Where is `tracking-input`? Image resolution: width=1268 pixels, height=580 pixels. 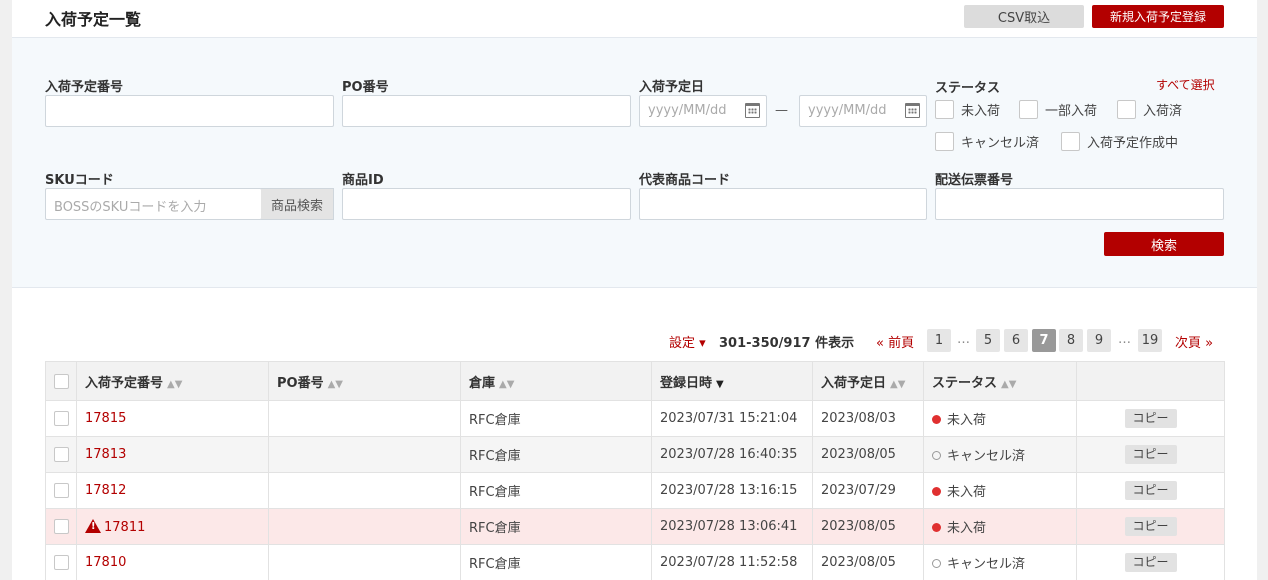
tracking-input is located at coordinates (1079, 204).